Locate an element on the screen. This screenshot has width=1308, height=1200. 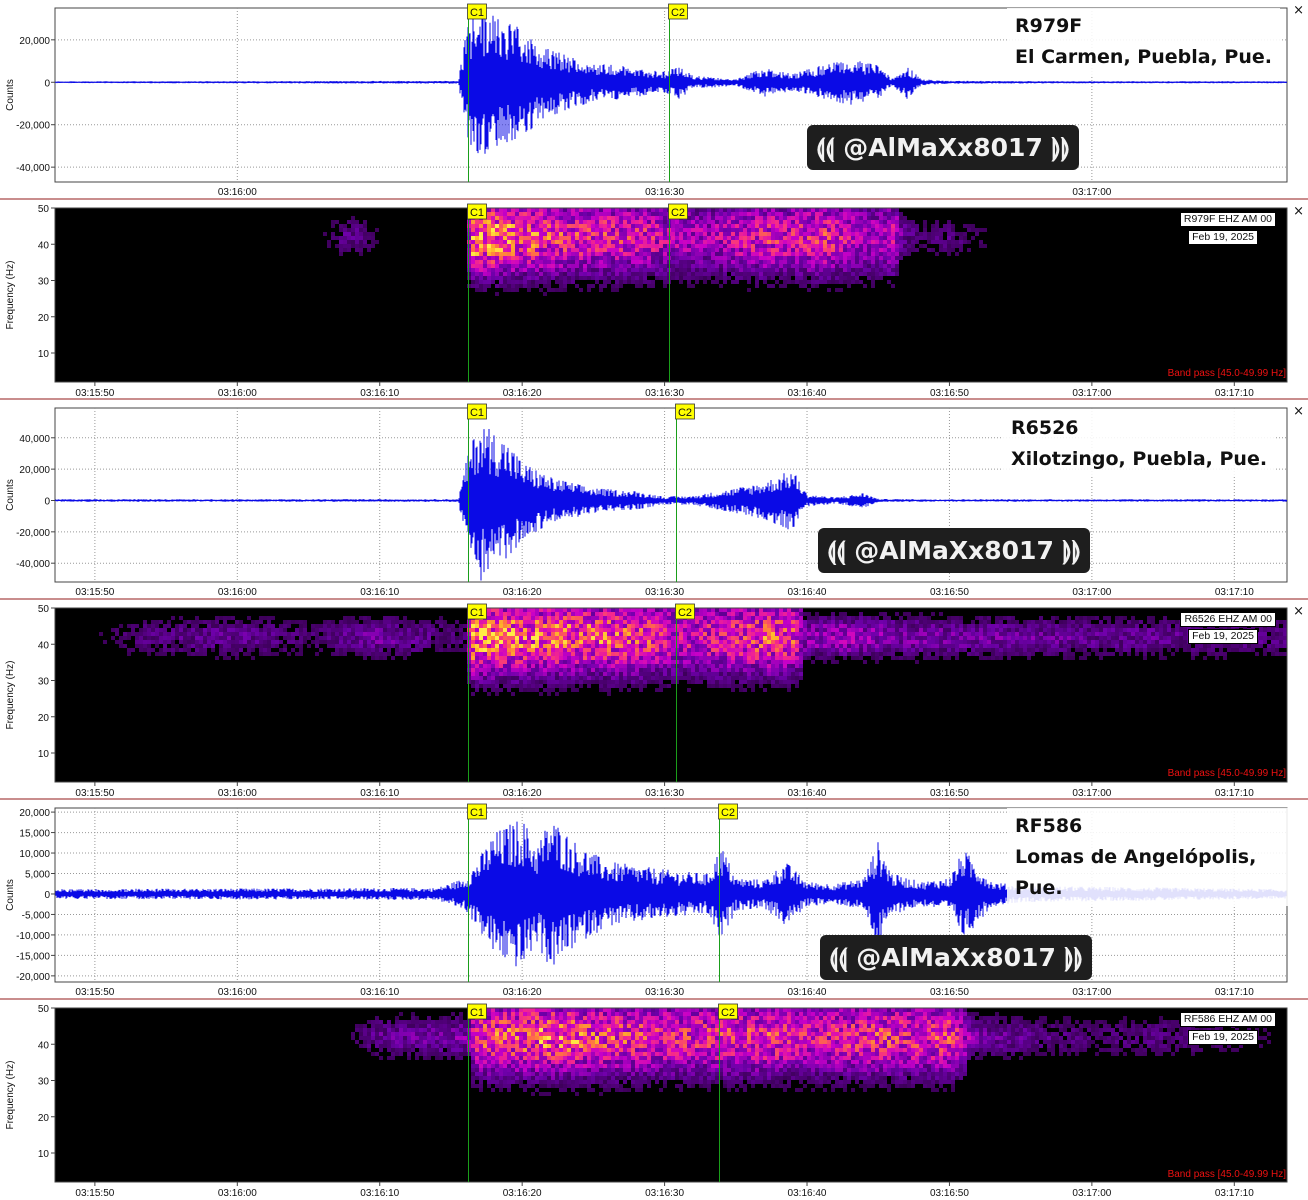
x-tick-label: 03:16:30 is located at coordinates (664, 393).